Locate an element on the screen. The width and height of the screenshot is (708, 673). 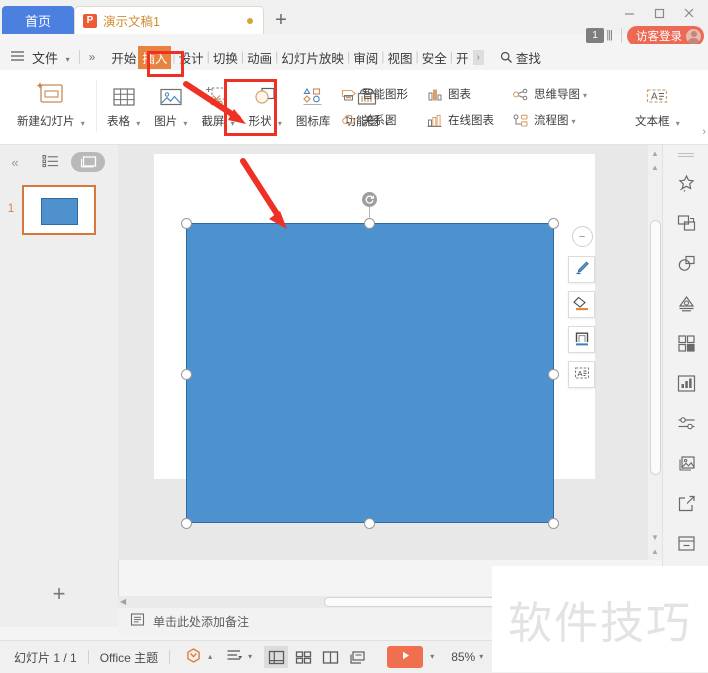
insert-table-button: 表格 ▾ is located at coordinates (123, 101).